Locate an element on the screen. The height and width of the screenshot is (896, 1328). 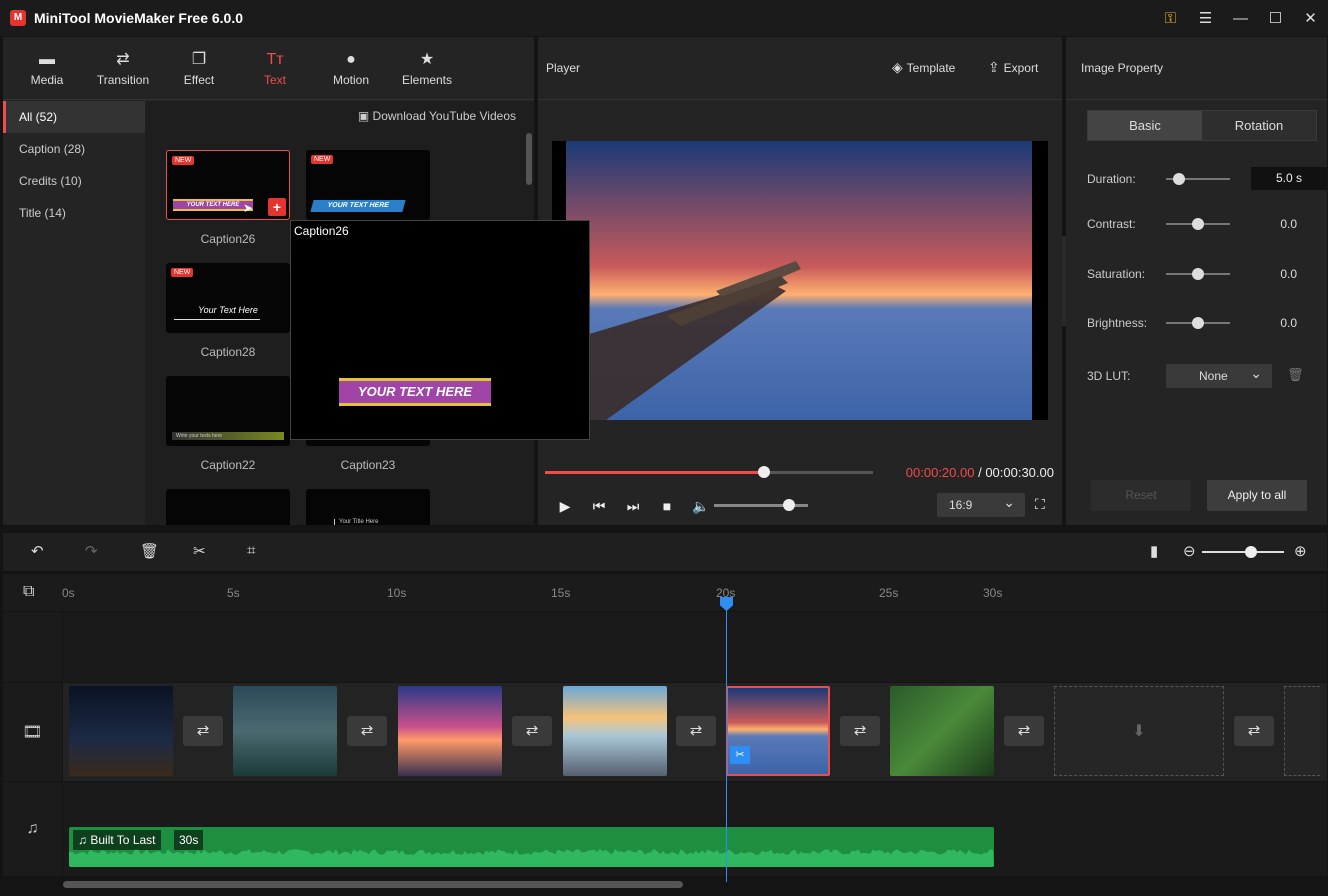
add-track-icon: ⧉ is located at coordinates (28, 592).